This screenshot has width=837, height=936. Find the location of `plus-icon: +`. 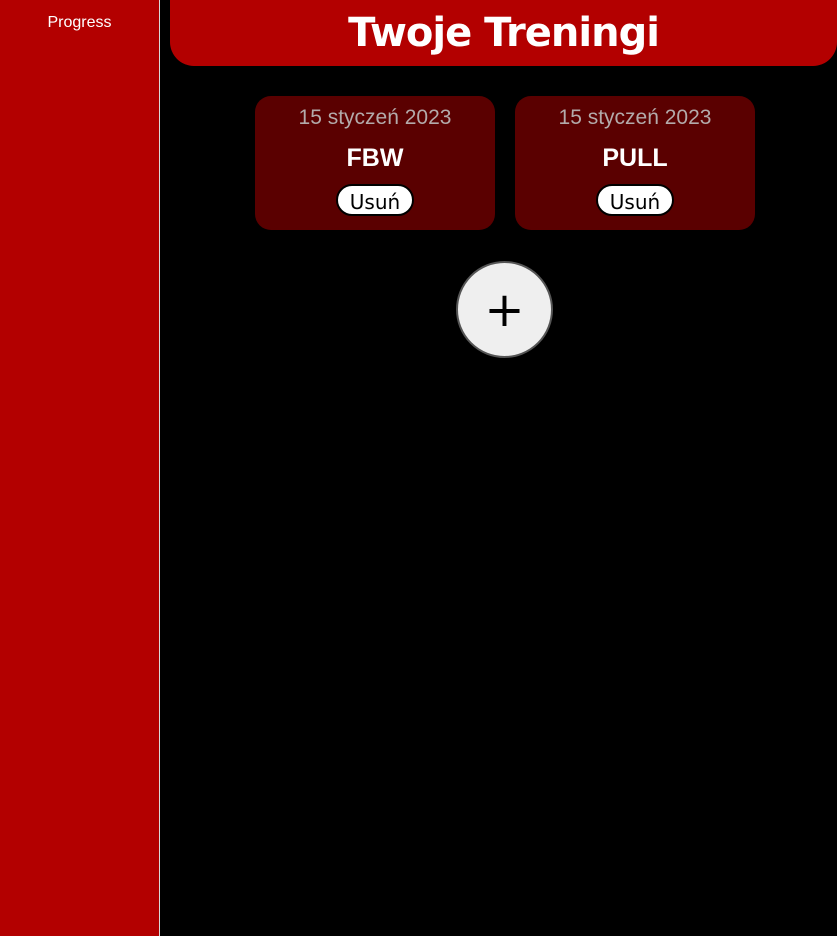

plus-icon: + is located at coordinates (504, 309).